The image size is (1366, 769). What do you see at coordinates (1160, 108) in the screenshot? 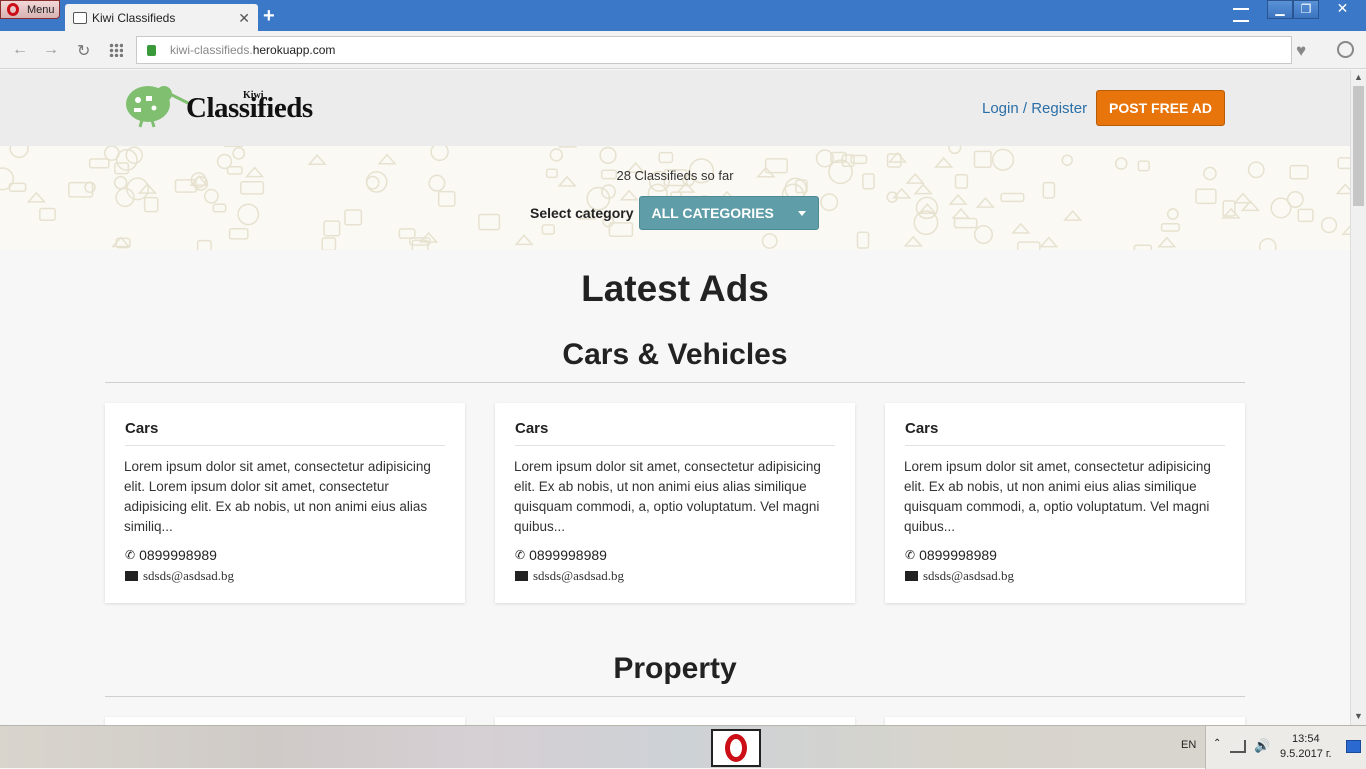
I see `post-free-ad-button: POST FREE AD` at bounding box center [1160, 108].